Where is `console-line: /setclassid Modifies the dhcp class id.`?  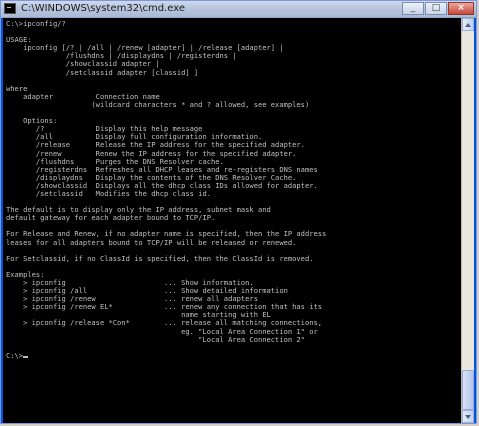 console-line: /setclassid Modifies the dhcp class id. is located at coordinates (108, 193).